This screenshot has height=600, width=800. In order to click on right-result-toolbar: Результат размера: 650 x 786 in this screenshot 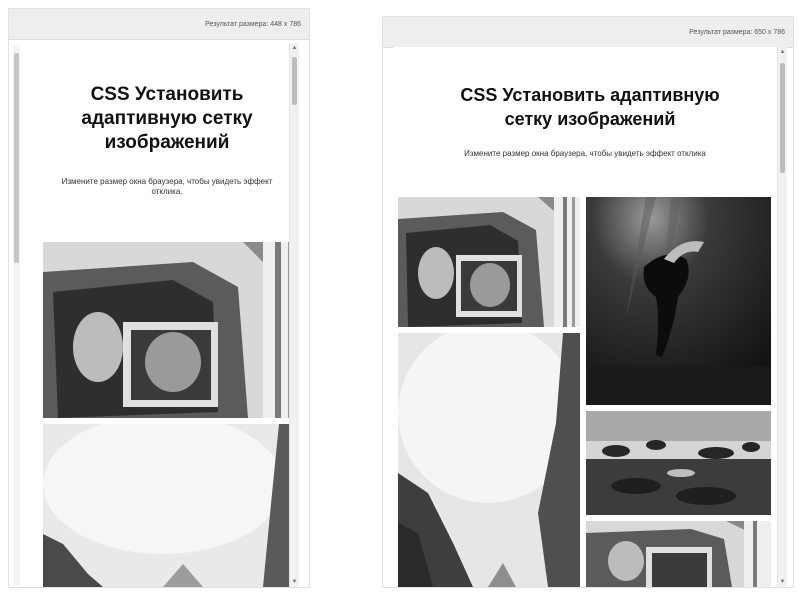, I will do `click(588, 32)`.